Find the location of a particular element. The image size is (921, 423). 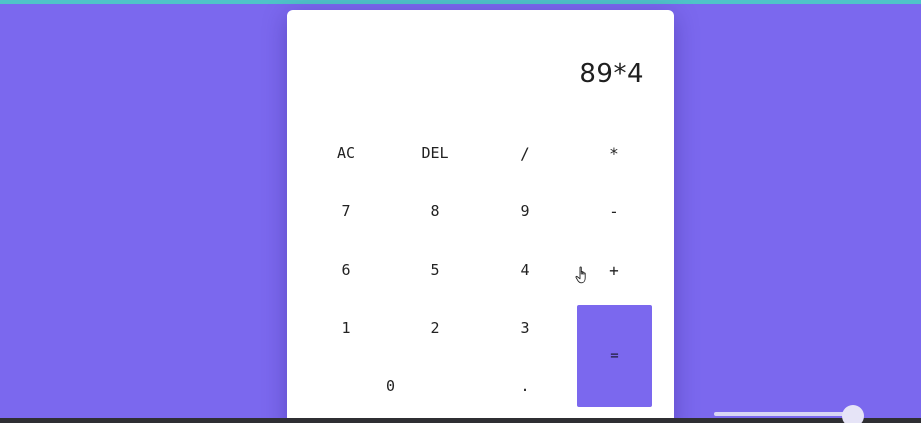

delete-button: DEL is located at coordinates (435, 153).